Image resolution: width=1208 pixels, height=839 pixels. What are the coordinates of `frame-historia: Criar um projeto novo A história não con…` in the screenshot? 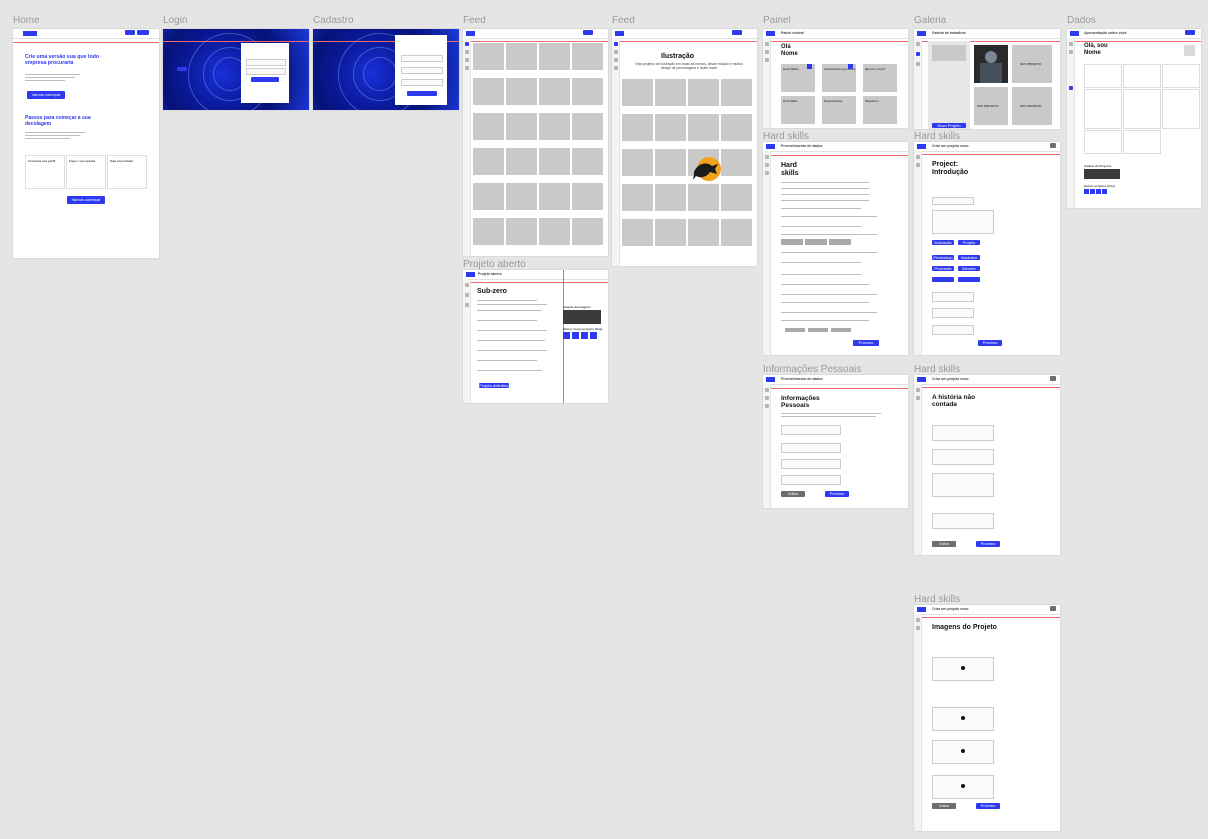 It's located at (987, 465).